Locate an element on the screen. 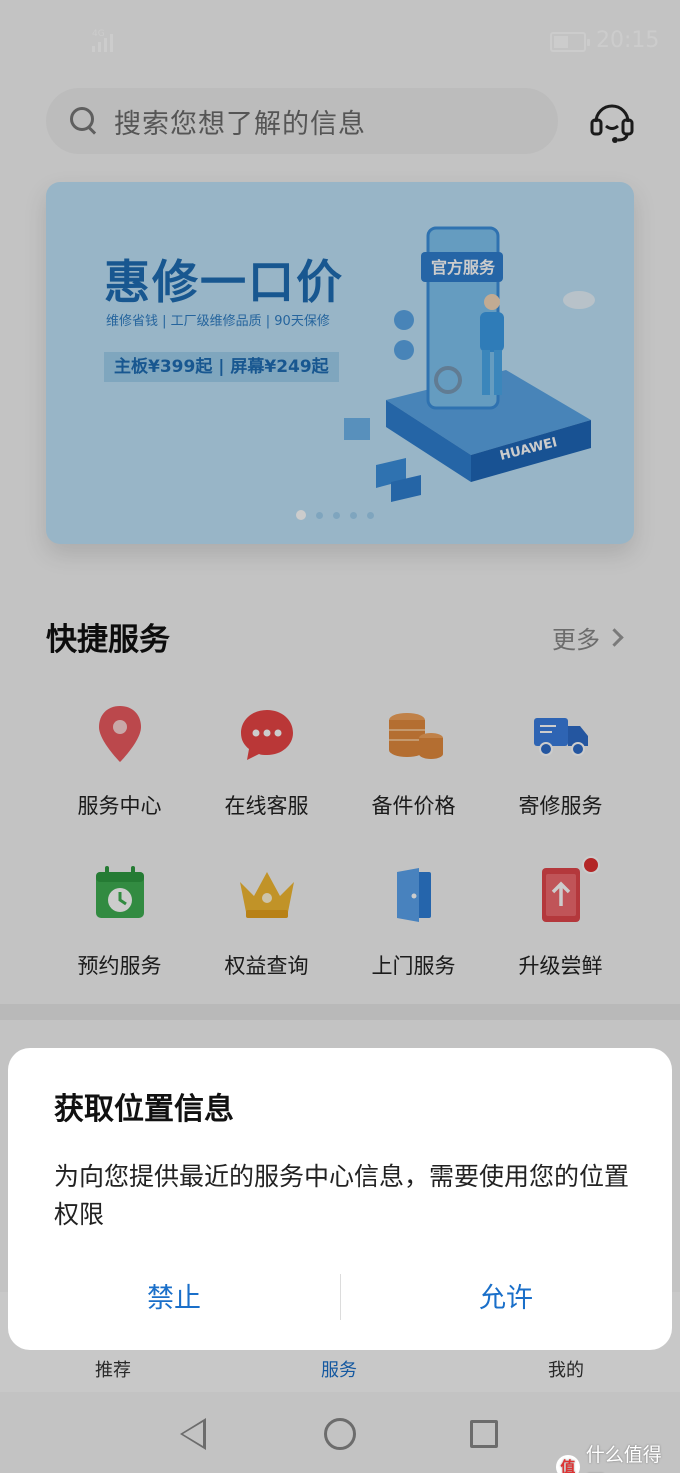  watermark: 值 什么值得买 is located at coordinates (618, 1456).